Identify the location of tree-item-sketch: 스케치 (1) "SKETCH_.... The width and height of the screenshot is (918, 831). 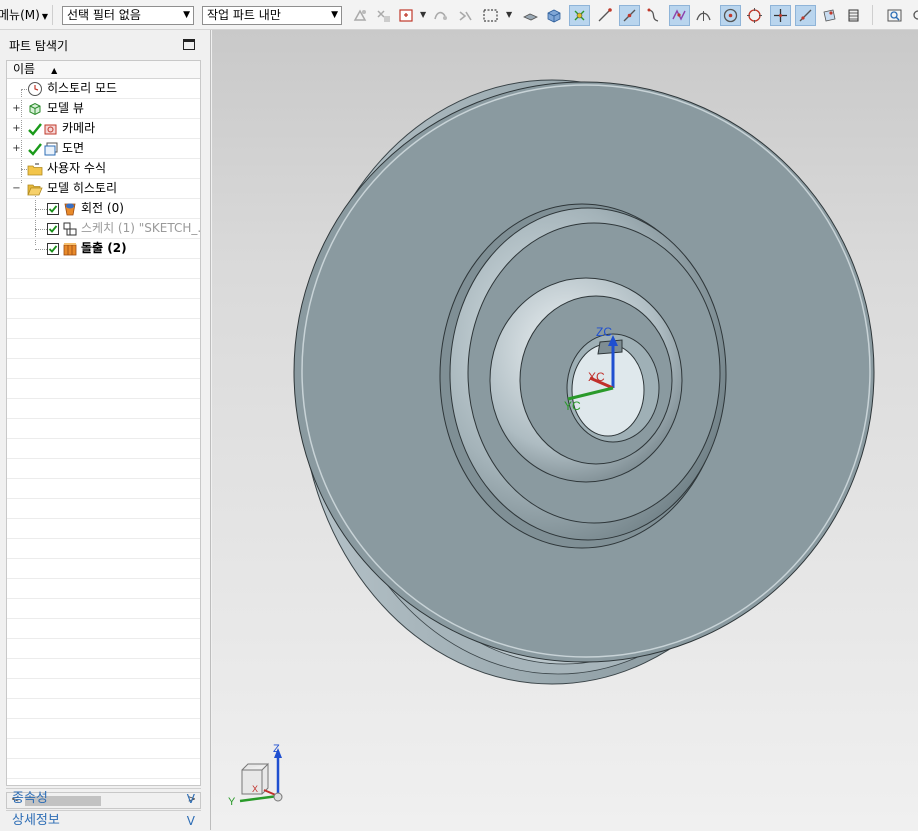
(103, 229).